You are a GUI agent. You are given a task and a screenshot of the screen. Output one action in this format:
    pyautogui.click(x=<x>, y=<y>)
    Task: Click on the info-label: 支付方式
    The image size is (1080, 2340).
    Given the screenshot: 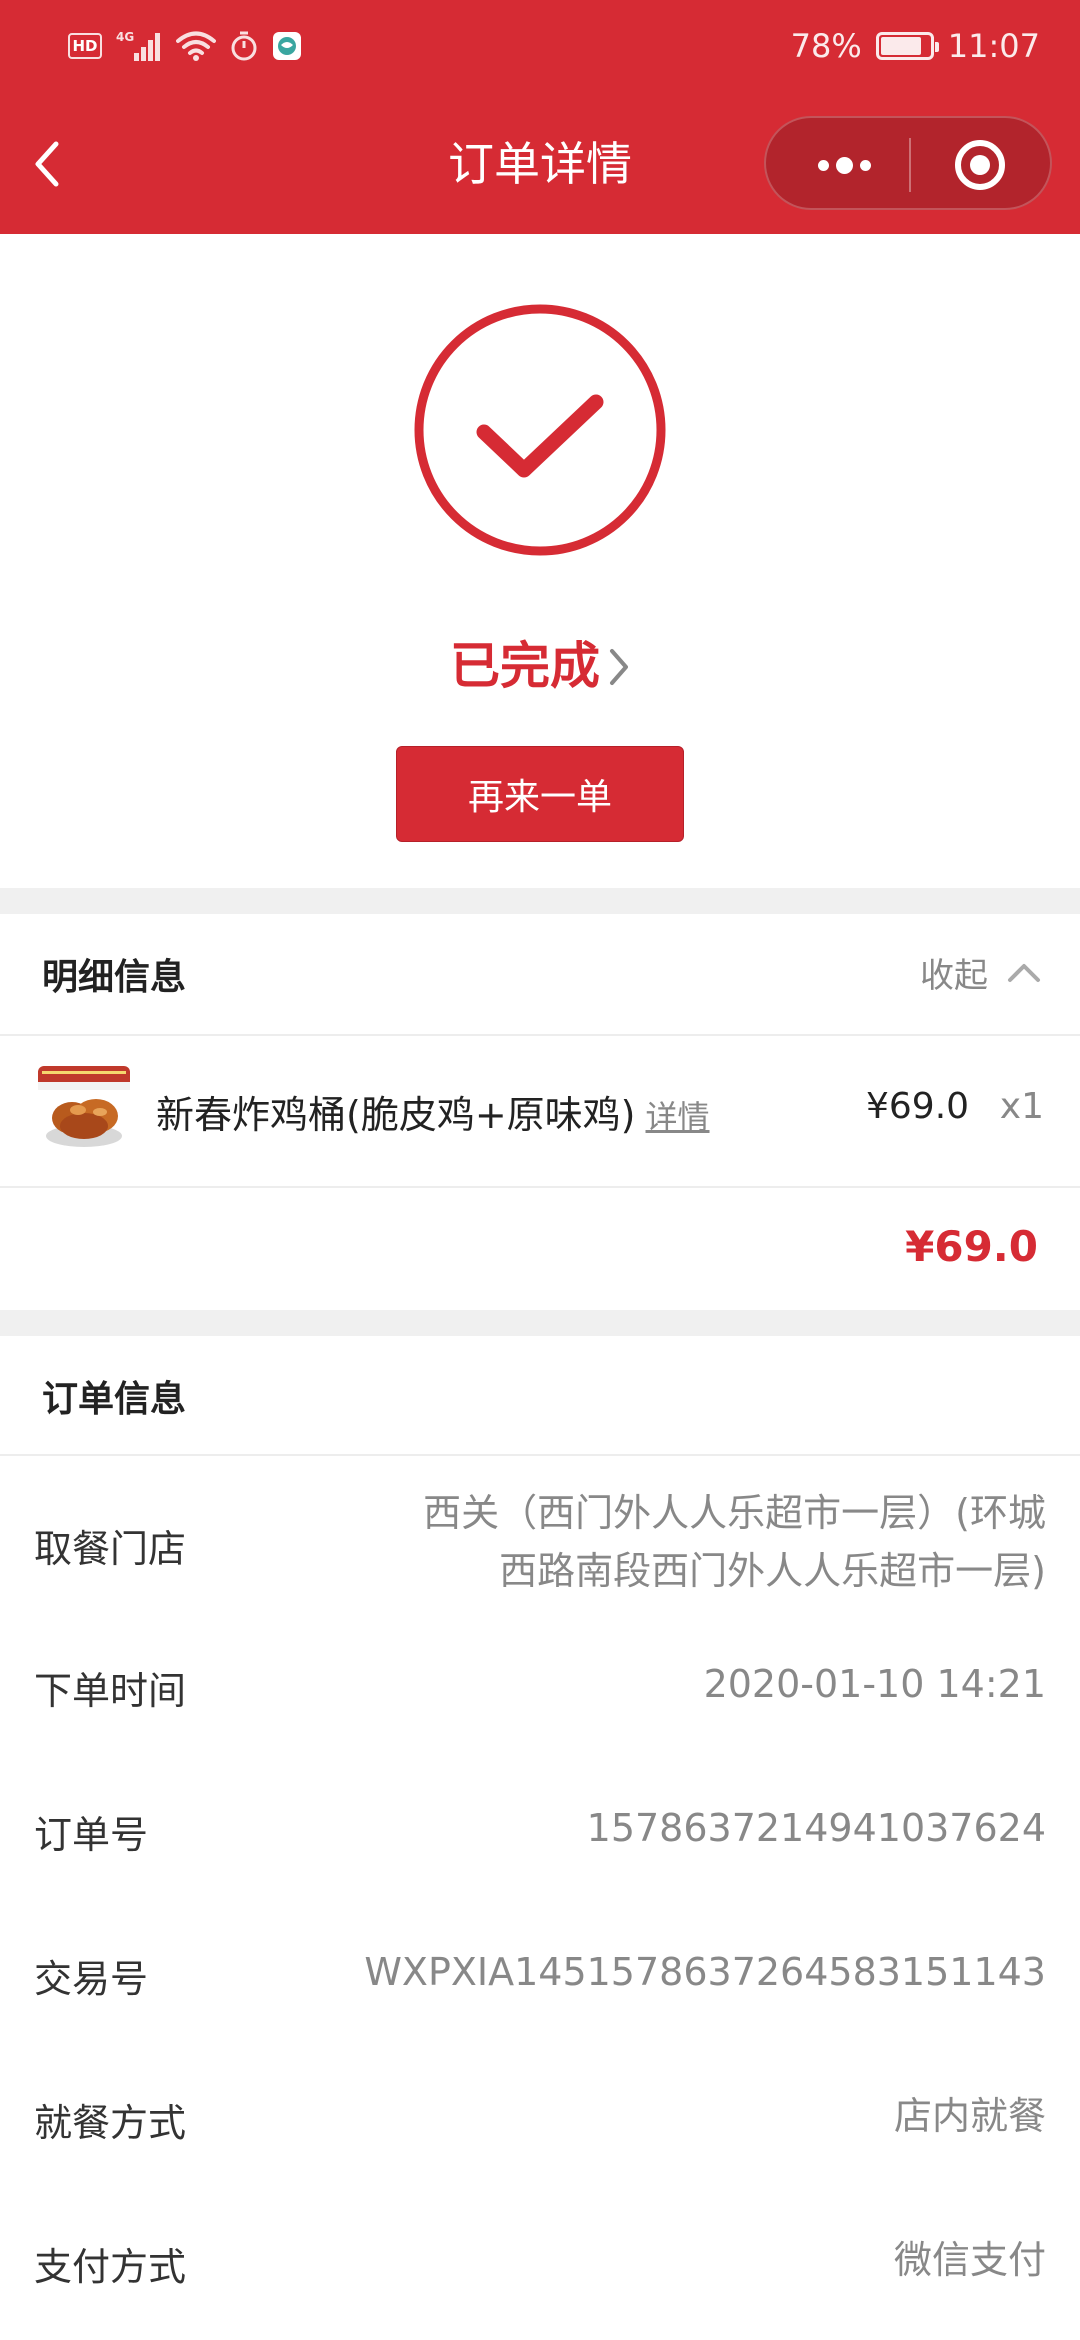 What is the action you would take?
    pyautogui.click(x=110, y=2267)
    